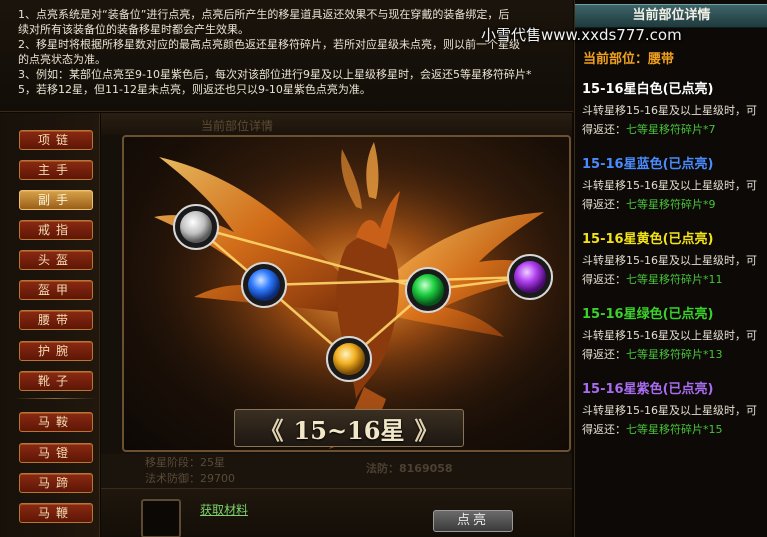 The image size is (767, 537). What do you see at coordinates (264, 285) in the screenshot?
I see `gem-blue-icon` at bounding box center [264, 285].